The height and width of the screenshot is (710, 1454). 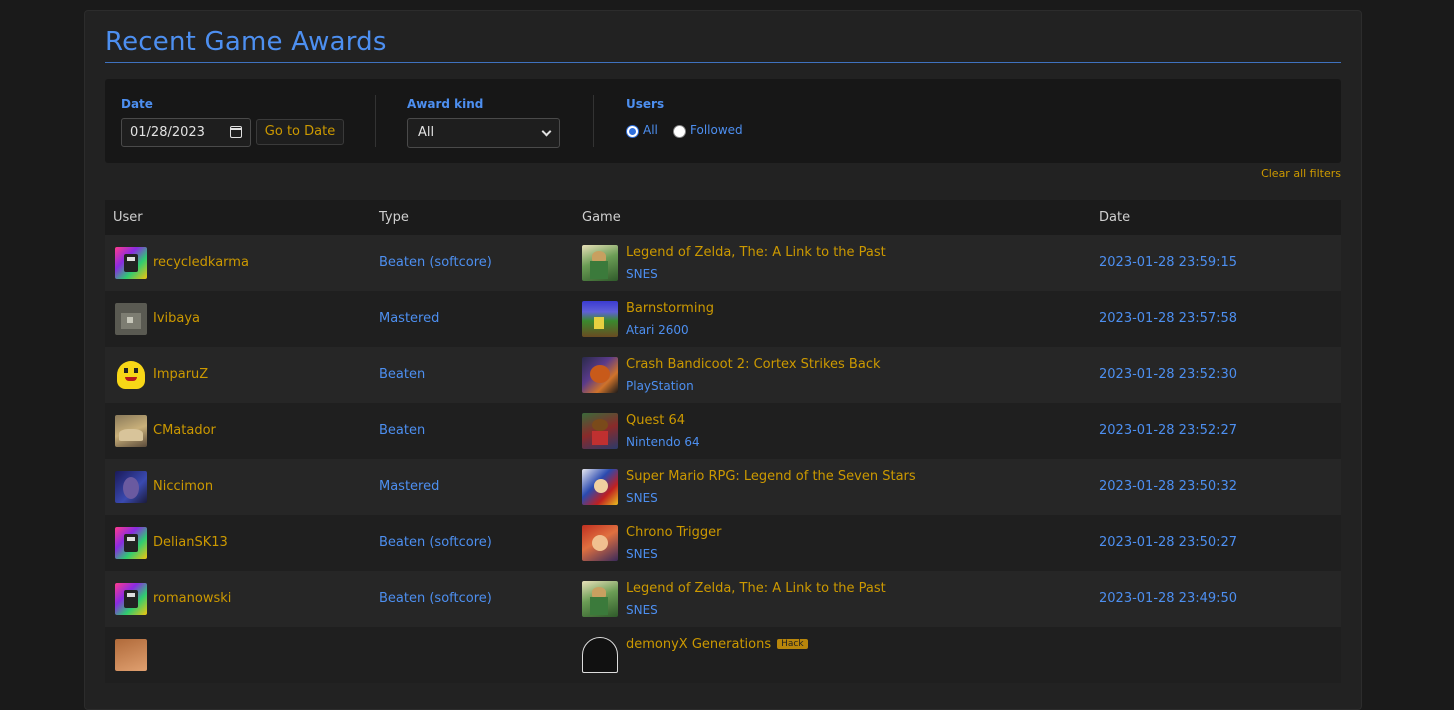 What do you see at coordinates (483, 133) in the screenshot?
I see `award-kind-select: All` at bounding box center [483, 133].